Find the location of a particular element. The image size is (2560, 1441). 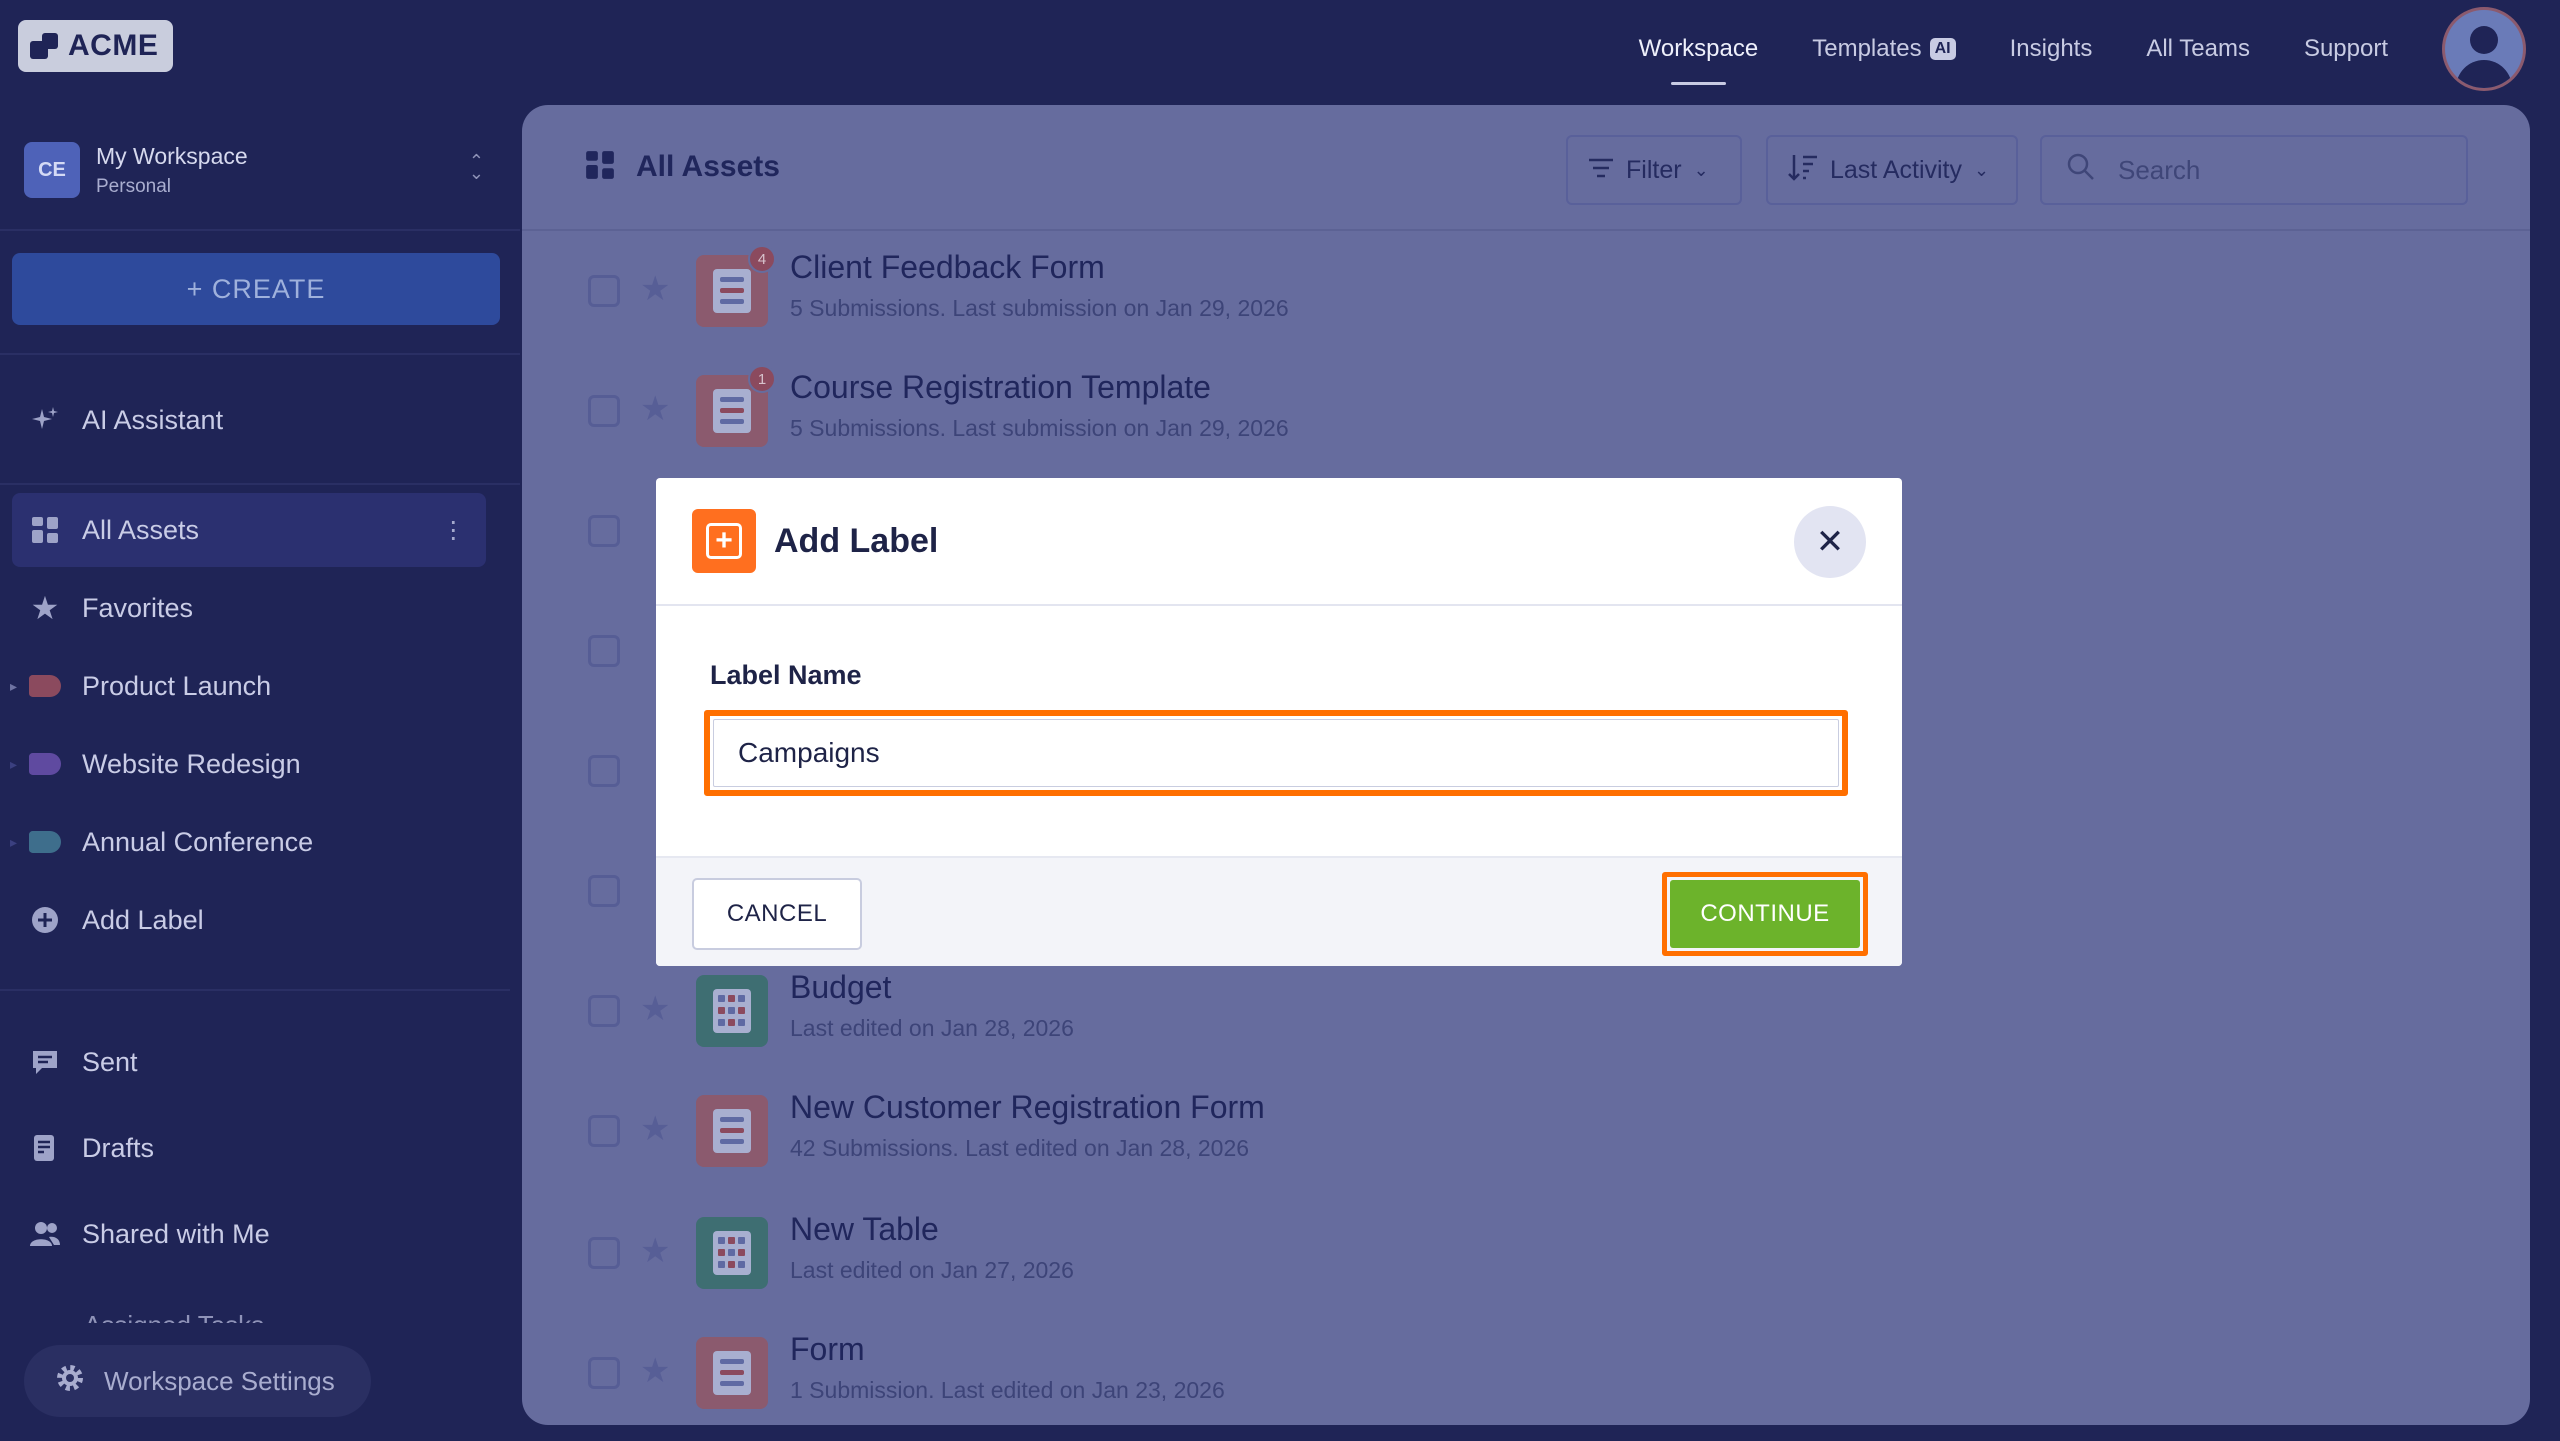

sidebar-item-add-label: Add Label is located at coordinates (249, 920).